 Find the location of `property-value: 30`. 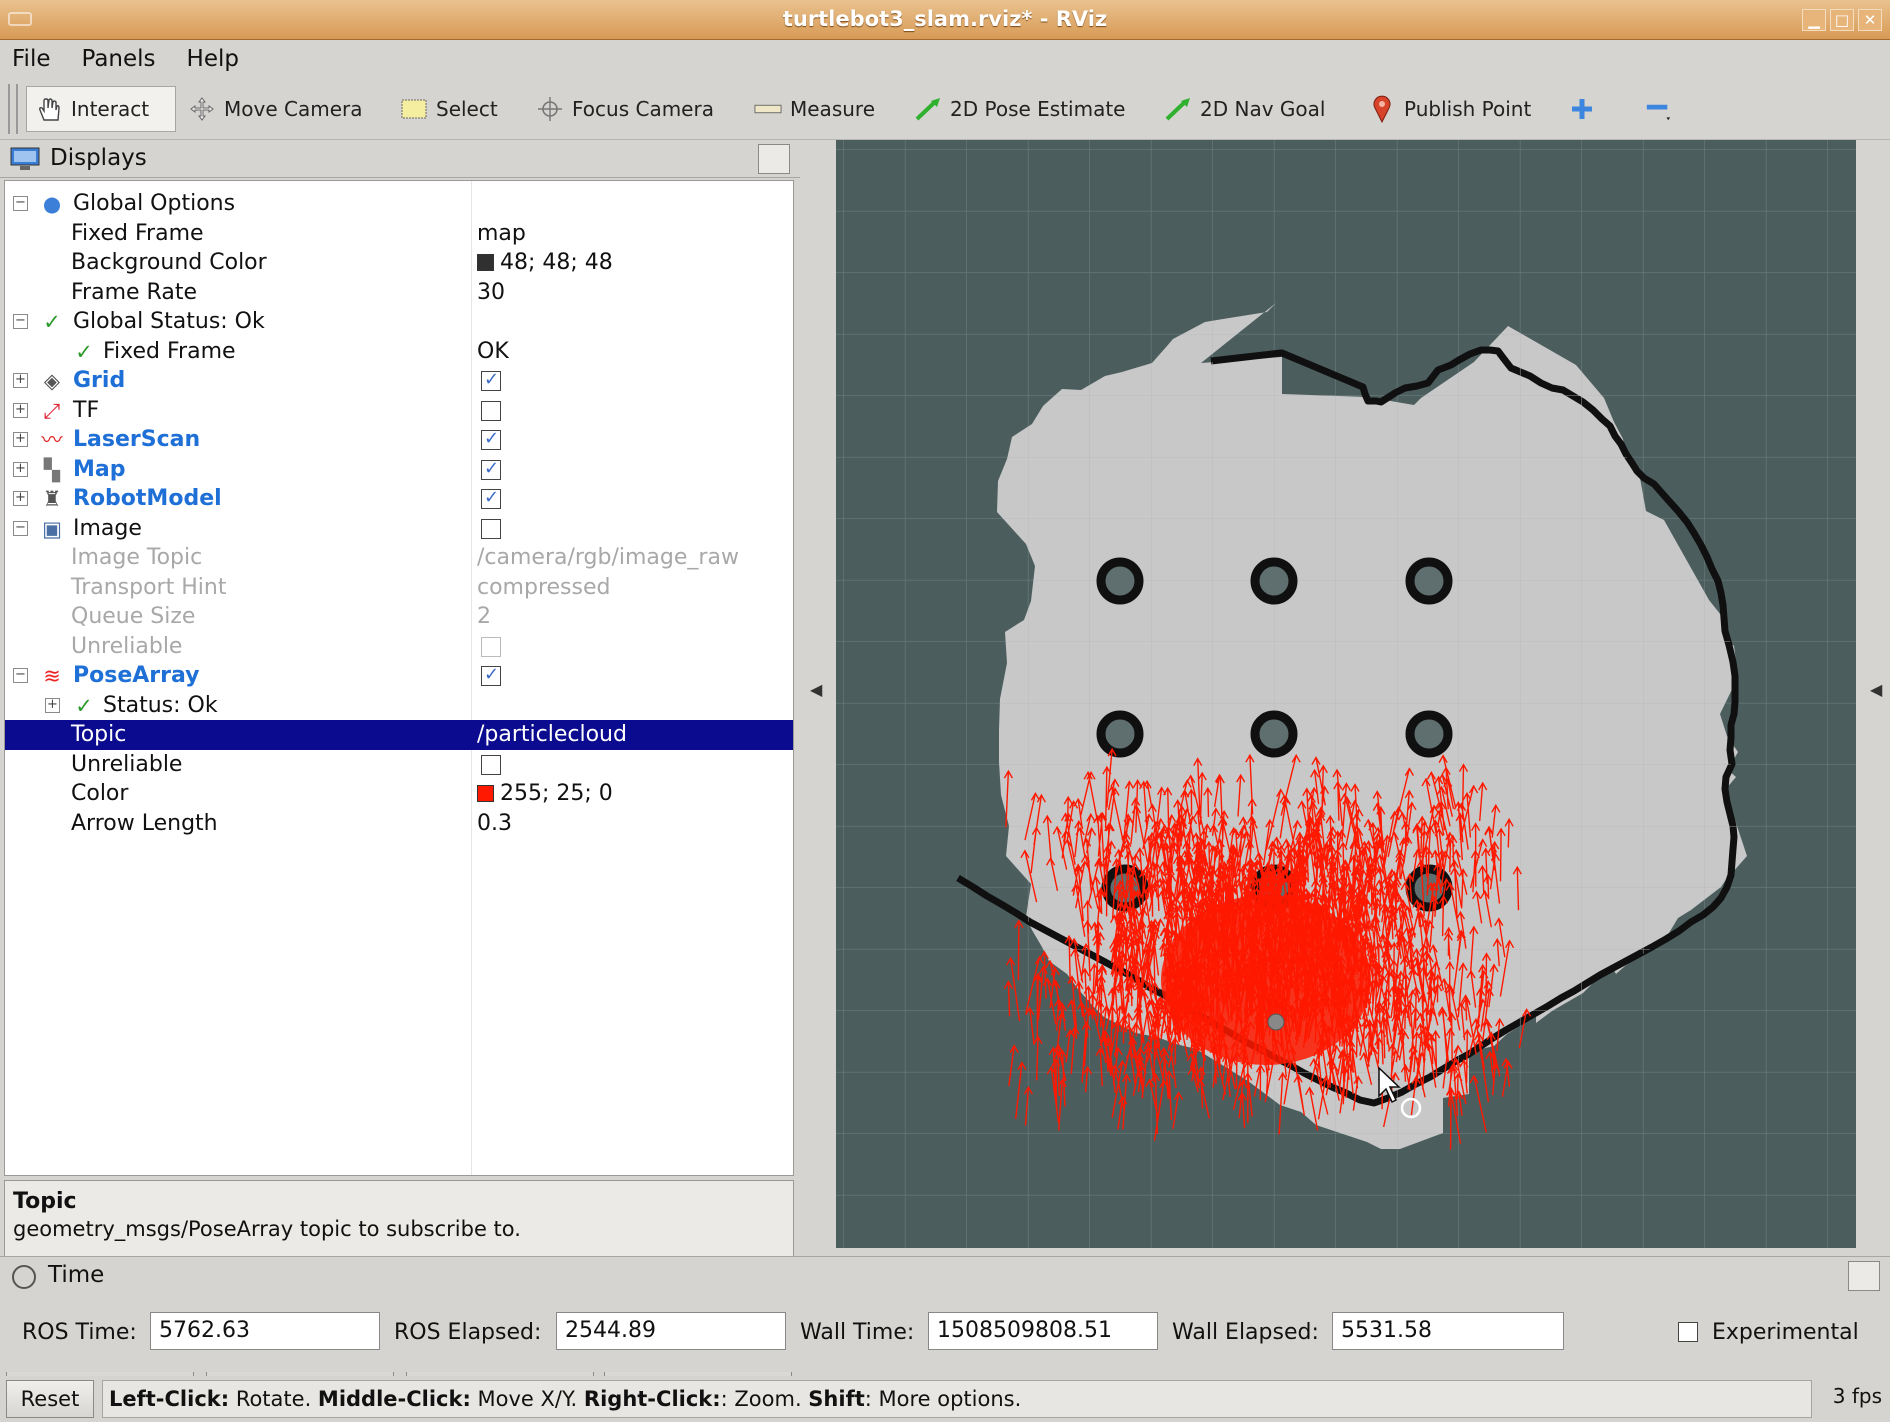

property-value: 30 is located at coordinates (491, 292).